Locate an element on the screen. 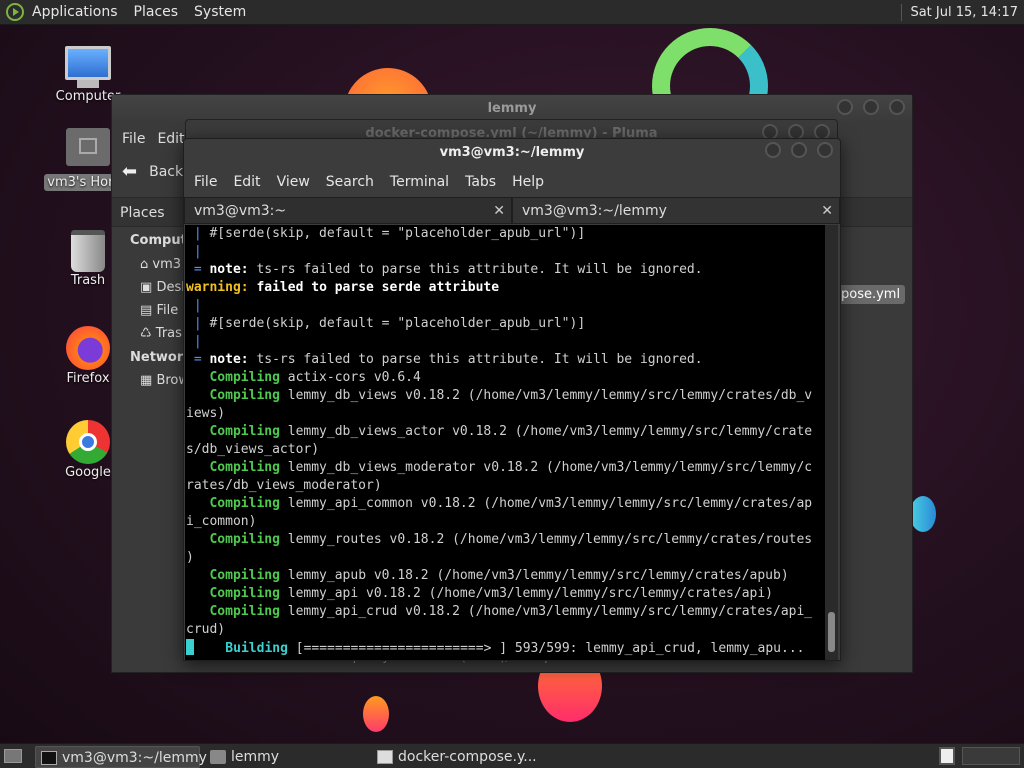 This screenshot has height=768, width=1024. terminal-text: ) is located at coordinates (190, 557).